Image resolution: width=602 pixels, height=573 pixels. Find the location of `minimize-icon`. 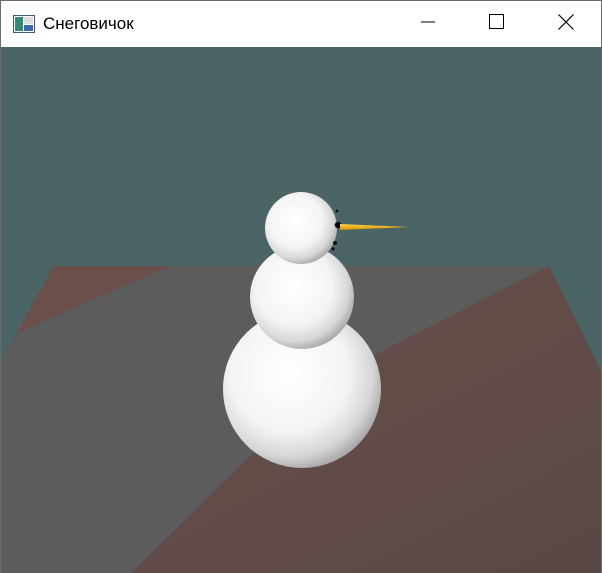

minimize-icon is located at coordinates (428, 24).